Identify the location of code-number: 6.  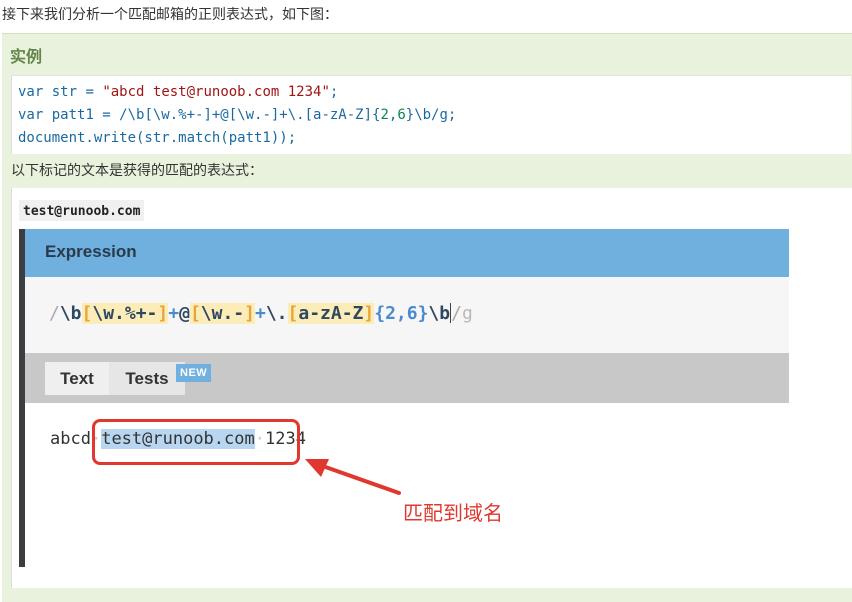
(401, 115).